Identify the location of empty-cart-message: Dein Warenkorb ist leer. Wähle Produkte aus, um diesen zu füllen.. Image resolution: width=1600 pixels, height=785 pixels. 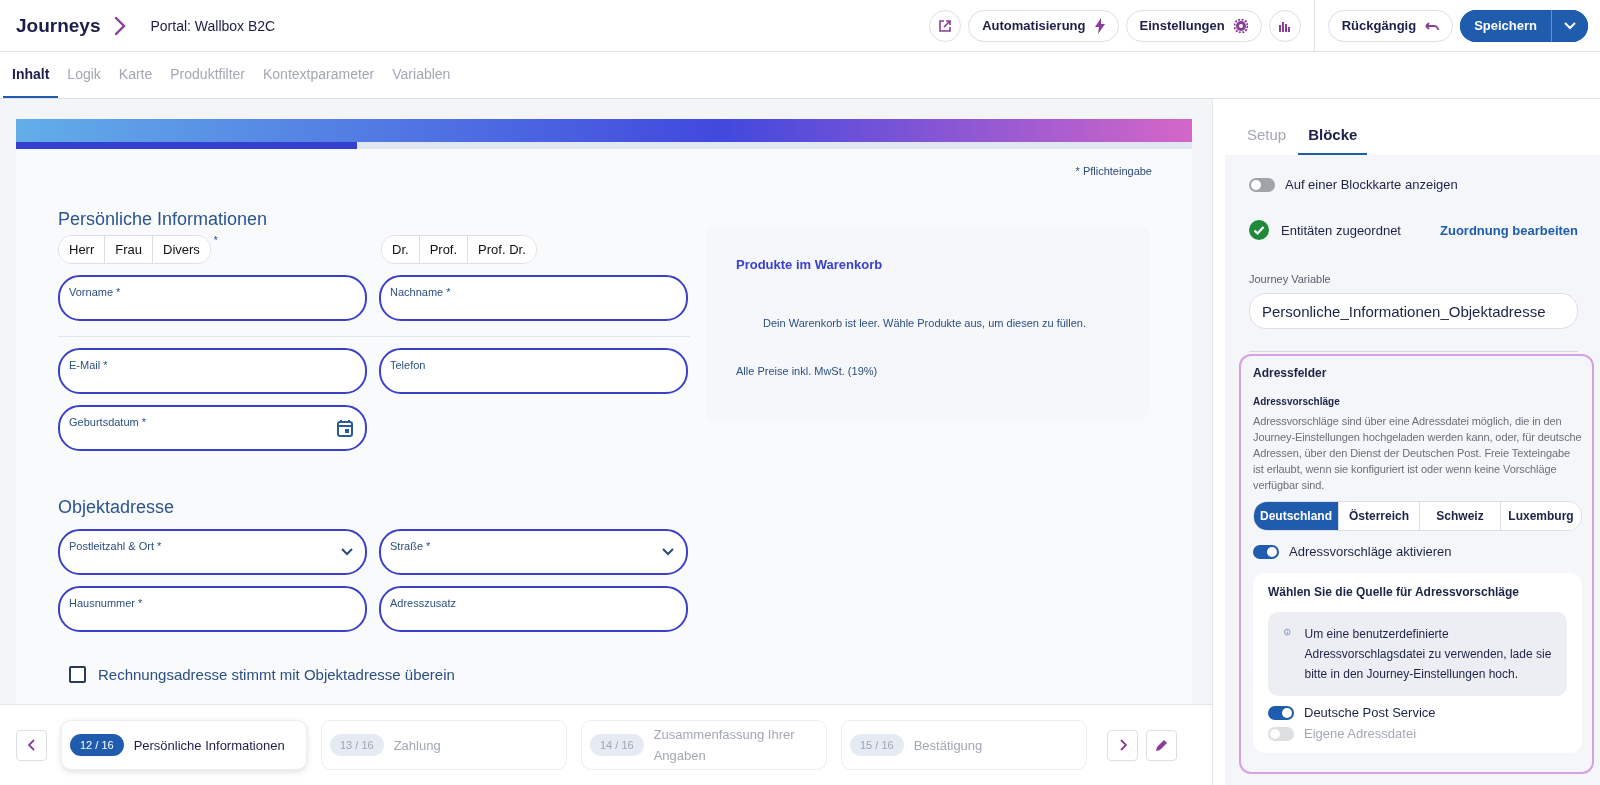
(925, 323).